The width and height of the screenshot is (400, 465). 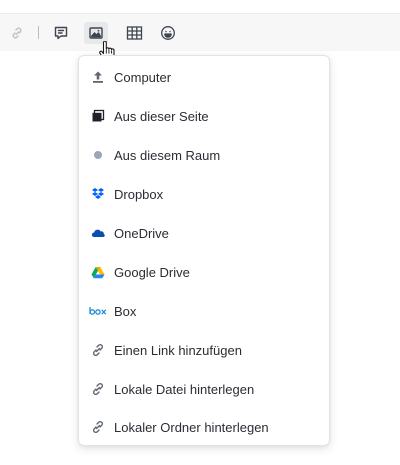 I want to click on menu-item-onedrive: OneDrive, so click(x=204, y=233).